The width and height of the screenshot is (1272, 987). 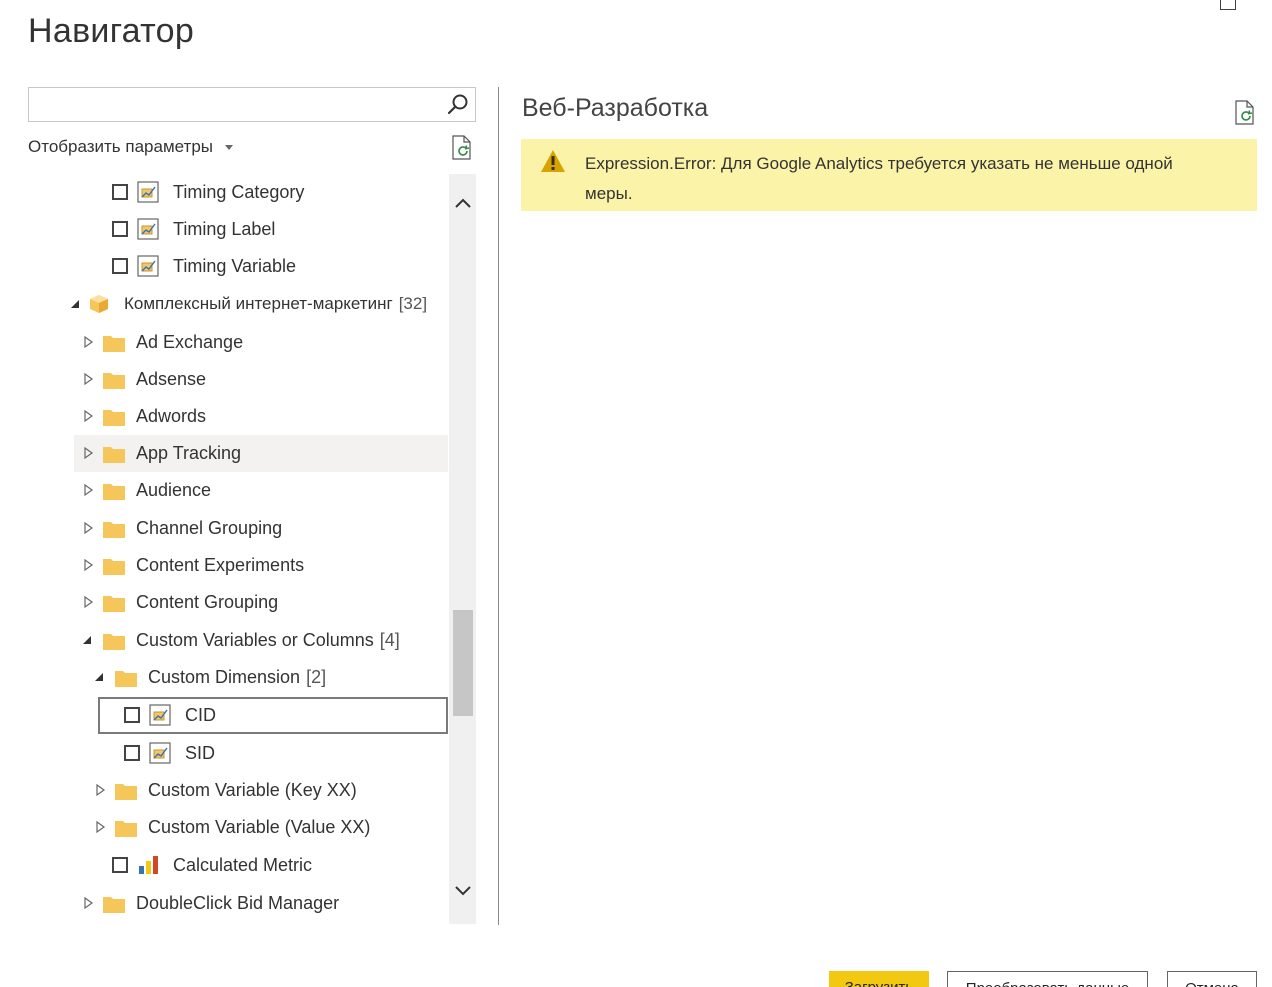 What do you see at coordinates (261, 903) in the screenshot?
I see `tree-item-doubleclick-bid-manager: DoubleClick Bid Manager` at bounding box center [261, 903].